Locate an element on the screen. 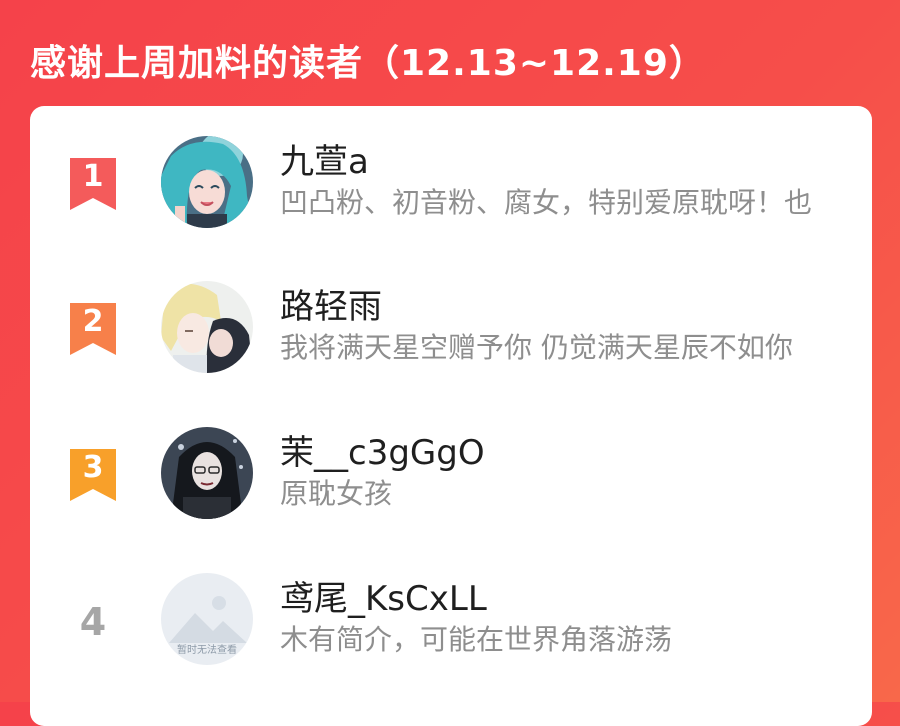 The height and width of the screenshot is (726, 900). avatar-placeholder-text: 暂时无法查看 is located at coordinates (207, 649).